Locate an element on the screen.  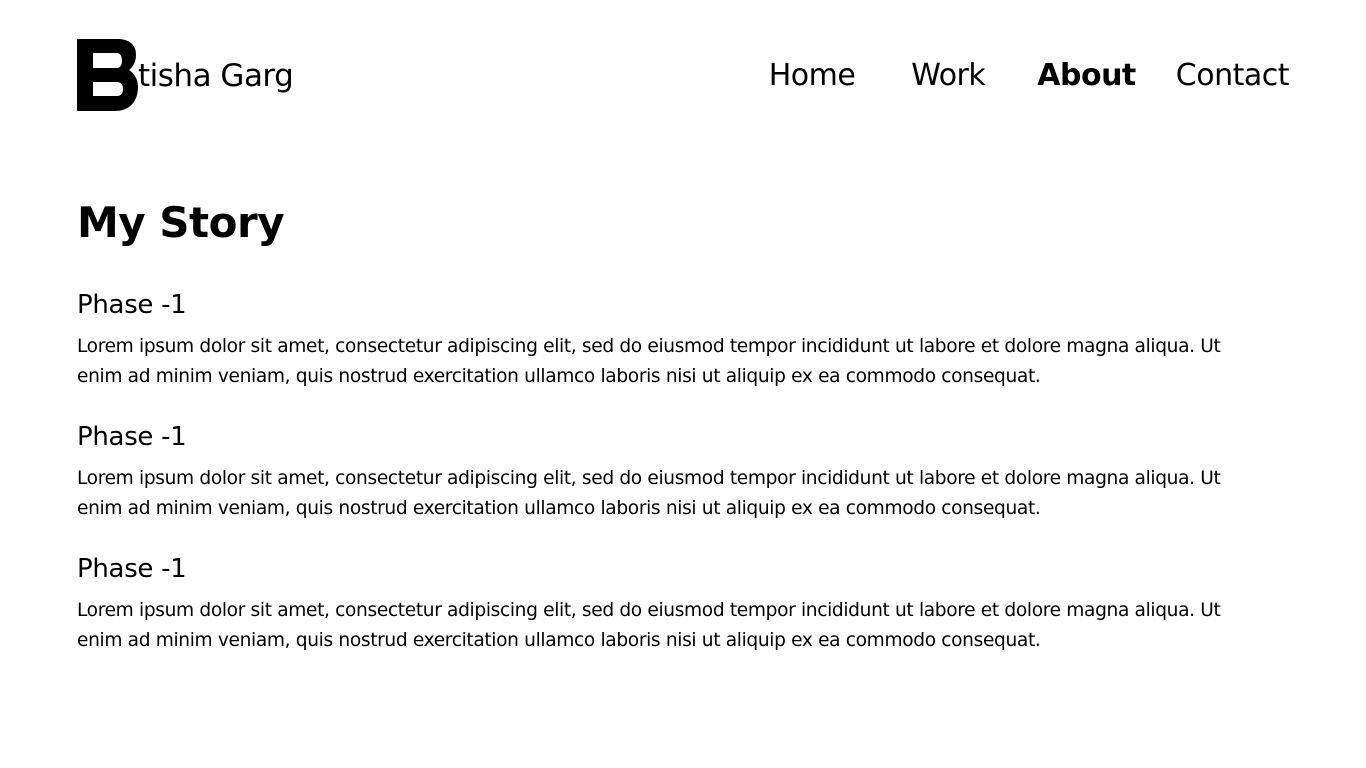
brand-name: tisha Garg is located at coordinates (216, 75).